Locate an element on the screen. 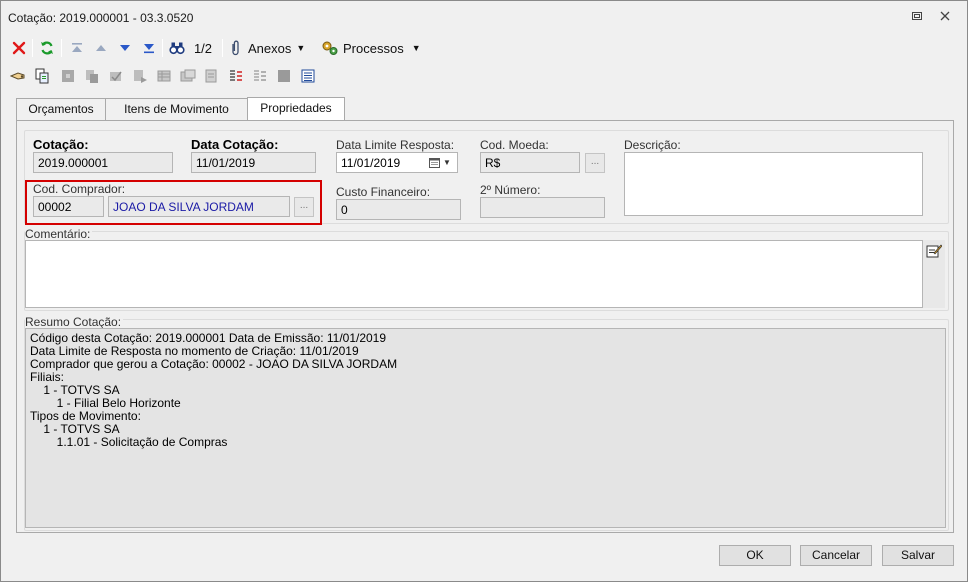 This screenshot has width=968, height=582. descricao-textarea is located at coordinates (773, 184).